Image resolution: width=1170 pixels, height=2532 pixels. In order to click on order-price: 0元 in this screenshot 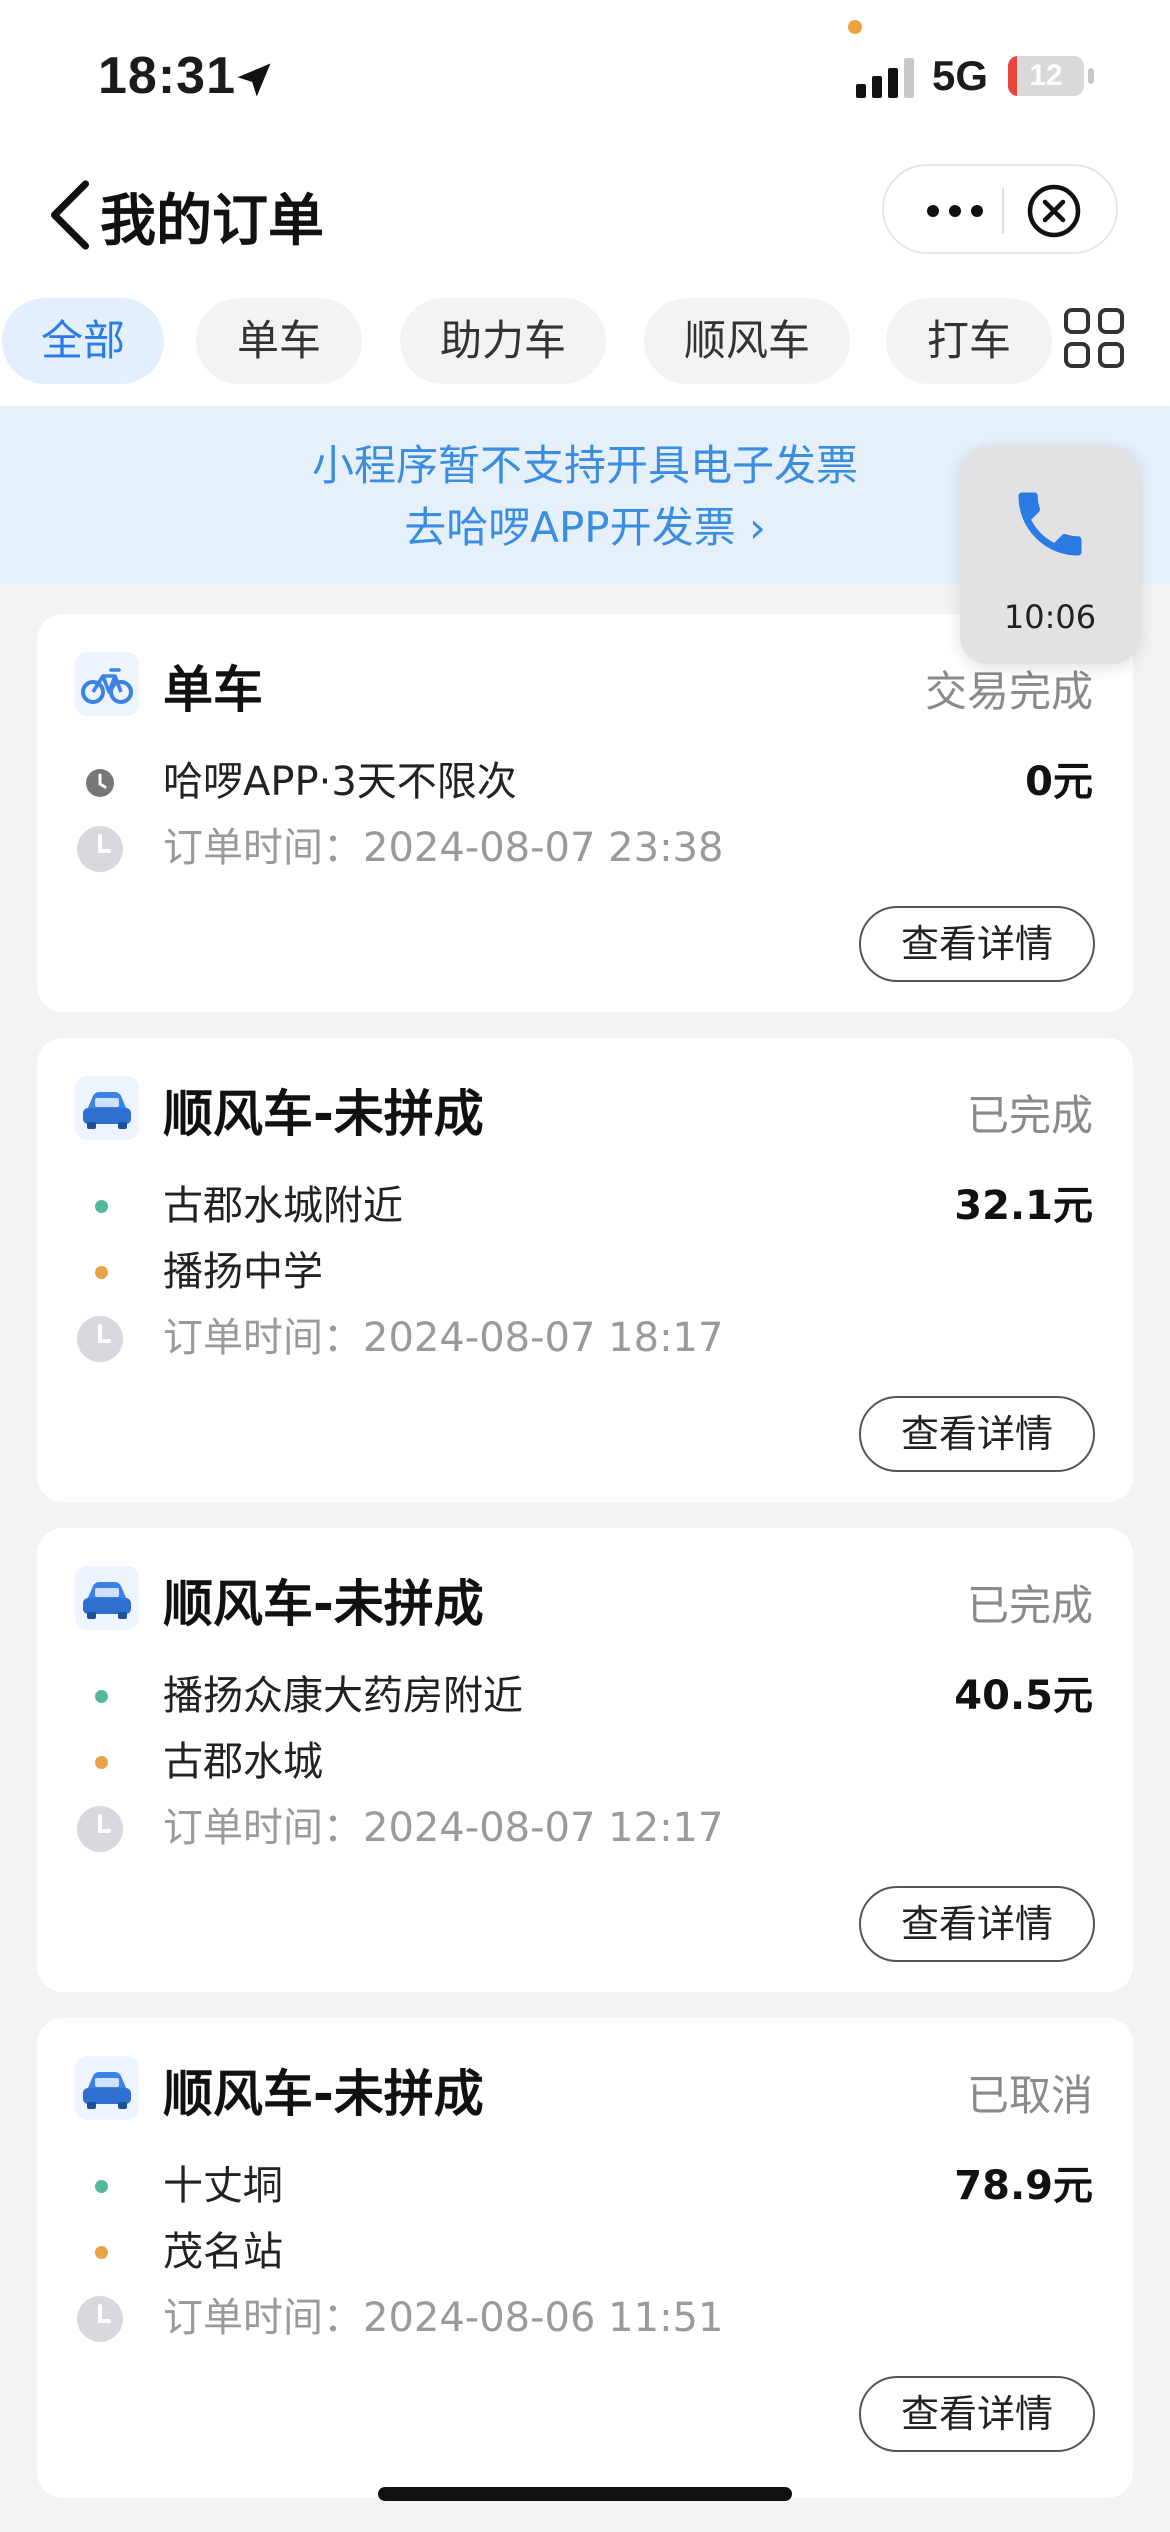, I will do `click(1059, 782)`.